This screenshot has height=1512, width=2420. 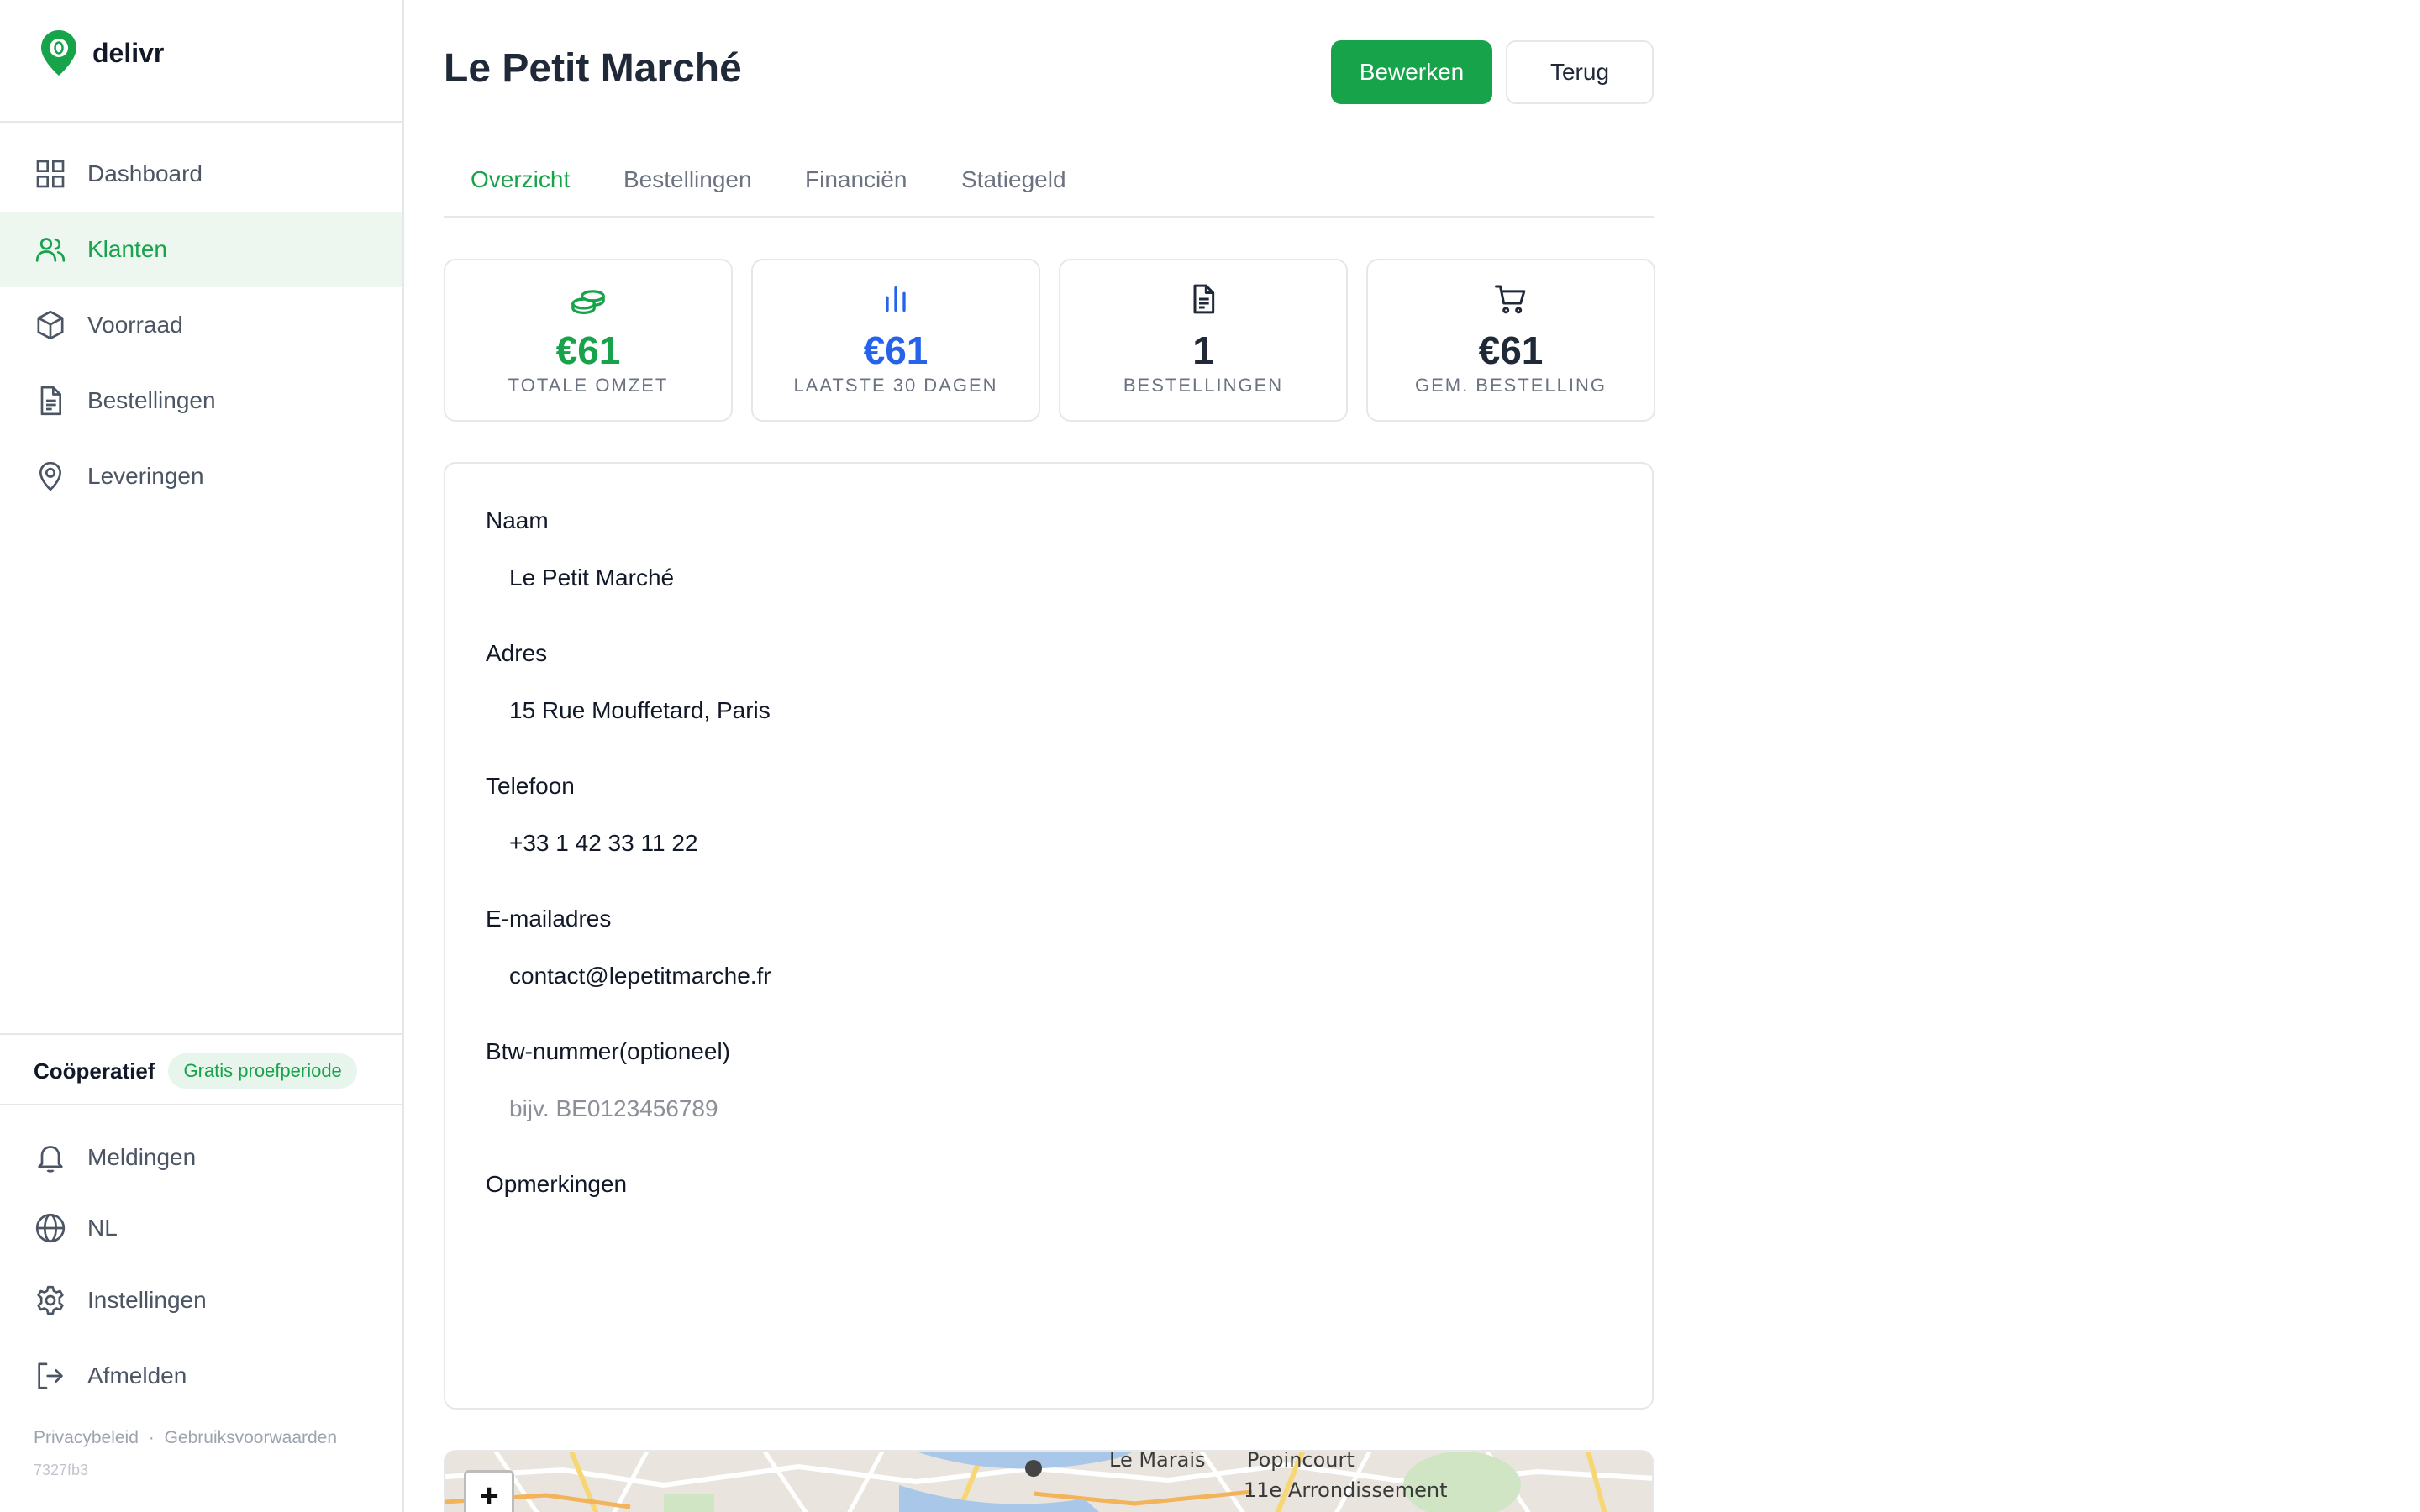 I want to click on sidebar-item-dashboard: Dashboard, so click(x=201, y=174).